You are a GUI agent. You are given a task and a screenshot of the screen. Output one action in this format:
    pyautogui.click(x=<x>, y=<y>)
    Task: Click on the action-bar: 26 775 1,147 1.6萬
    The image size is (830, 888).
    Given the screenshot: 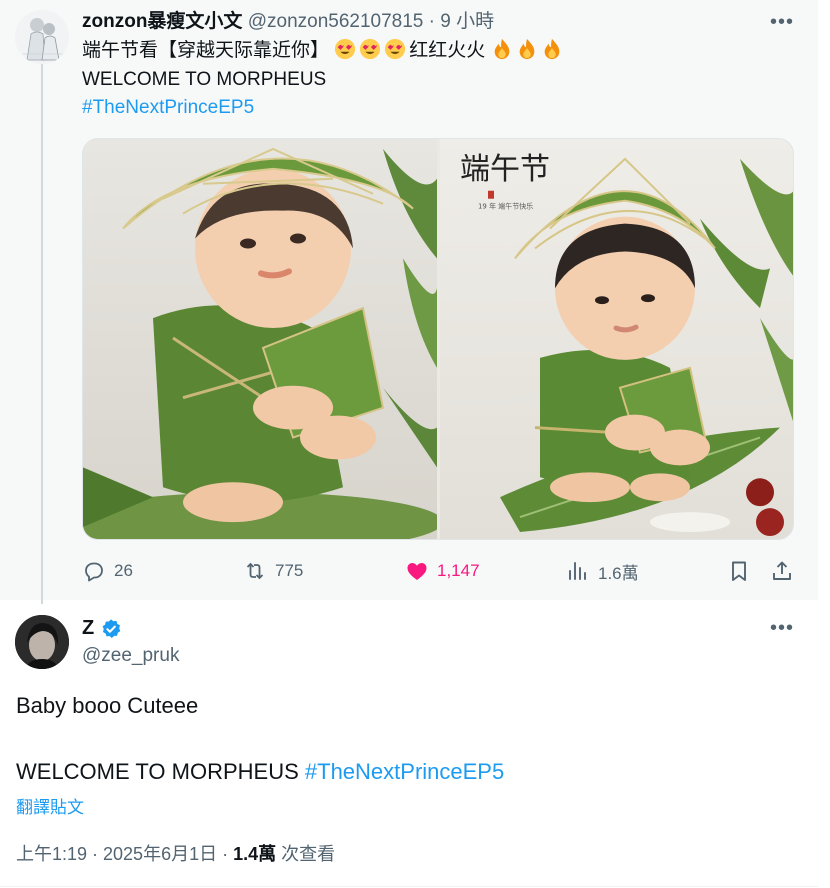 What is the action you would take?
    pyautogui.click(x=409, y=571)
    